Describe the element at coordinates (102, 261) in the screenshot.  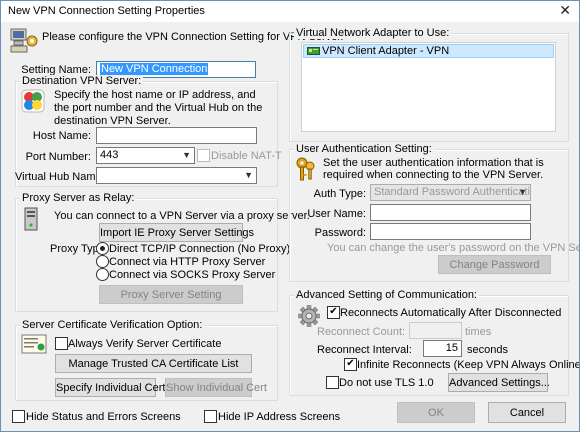
I see `proxy-radio-http` at that location.